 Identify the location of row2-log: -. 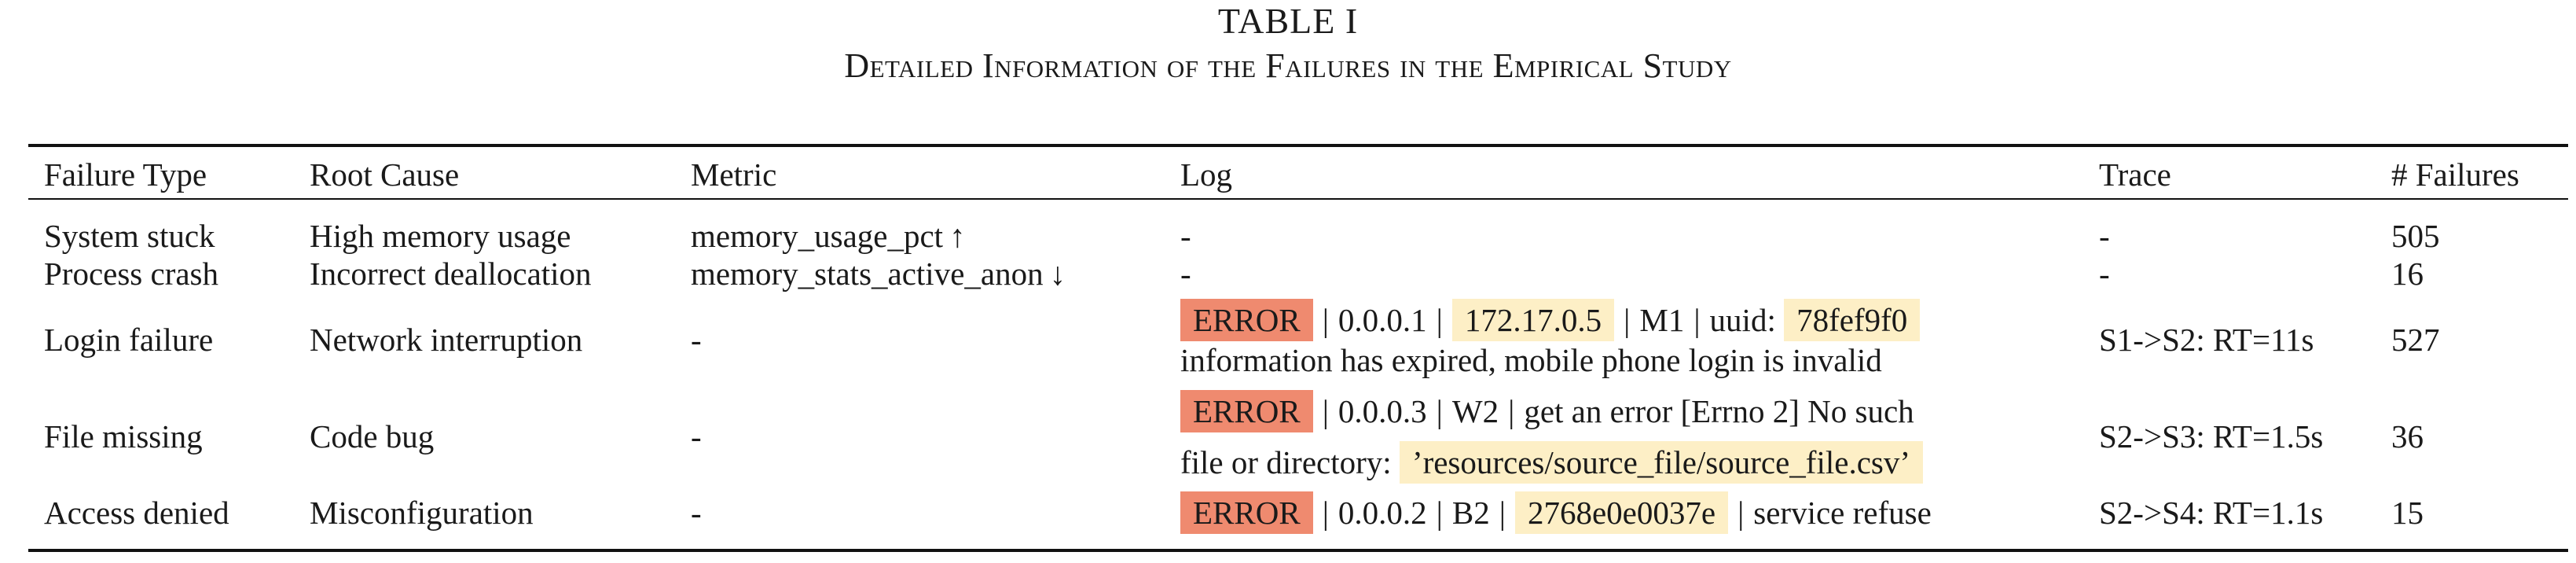
(1185, 274).